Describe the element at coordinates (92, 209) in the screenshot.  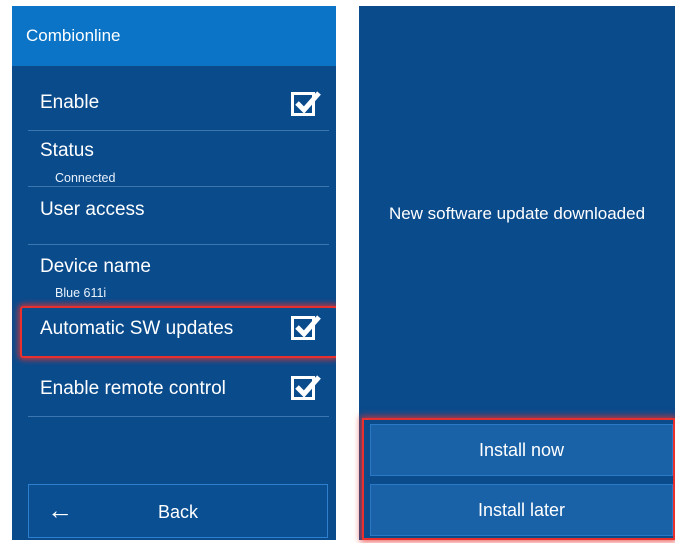
I see `user-access-label: User access` at that location.